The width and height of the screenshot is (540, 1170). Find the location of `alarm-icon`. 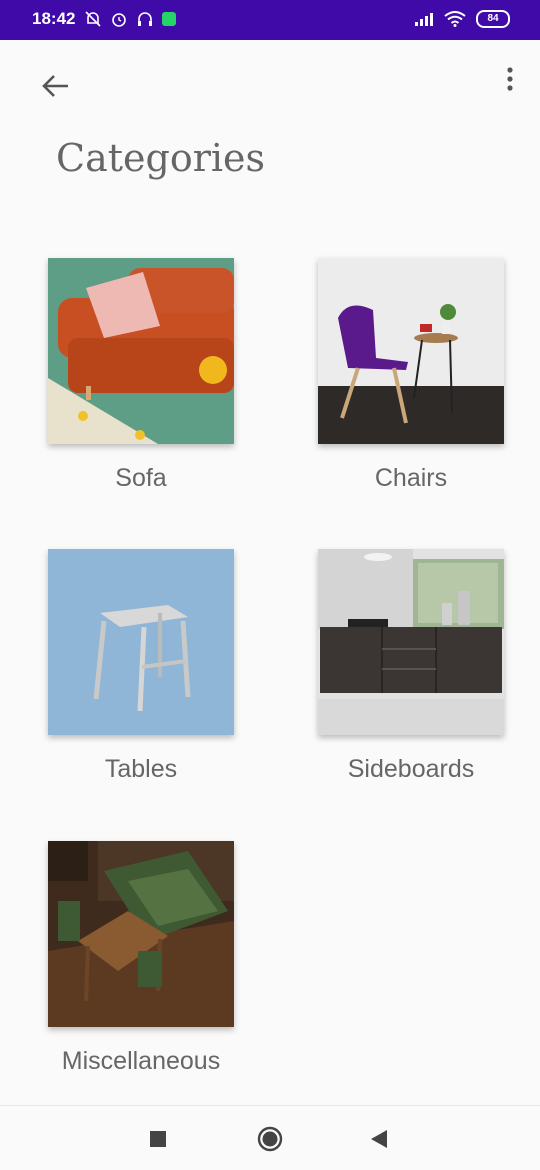

alarm-icon is located at coordinates (119, 20).